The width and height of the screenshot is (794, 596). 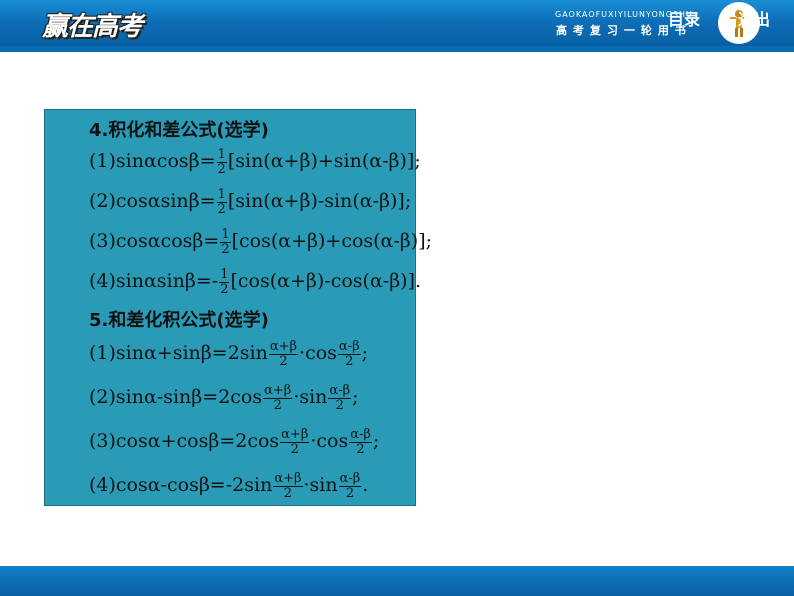 I want to click on formula-text: [cos(α+β)+cos(α-β)];, so click(x=332, y=241).